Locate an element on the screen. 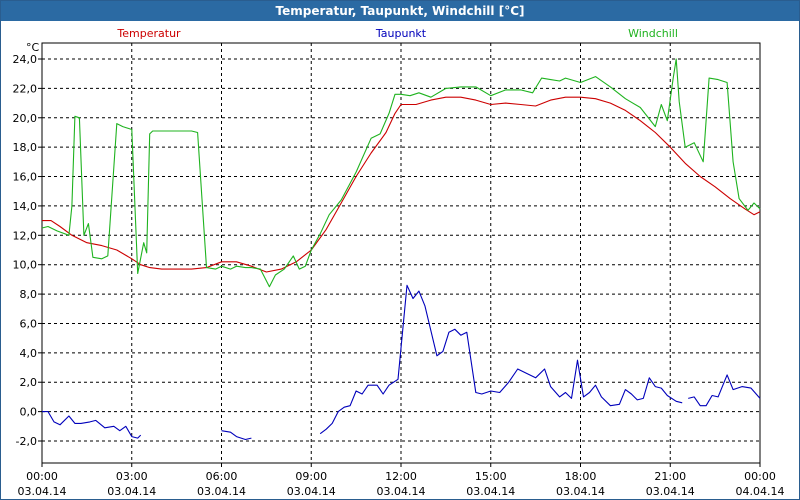  y-tick-label: 2,0 is located at coordinates (29, 382).